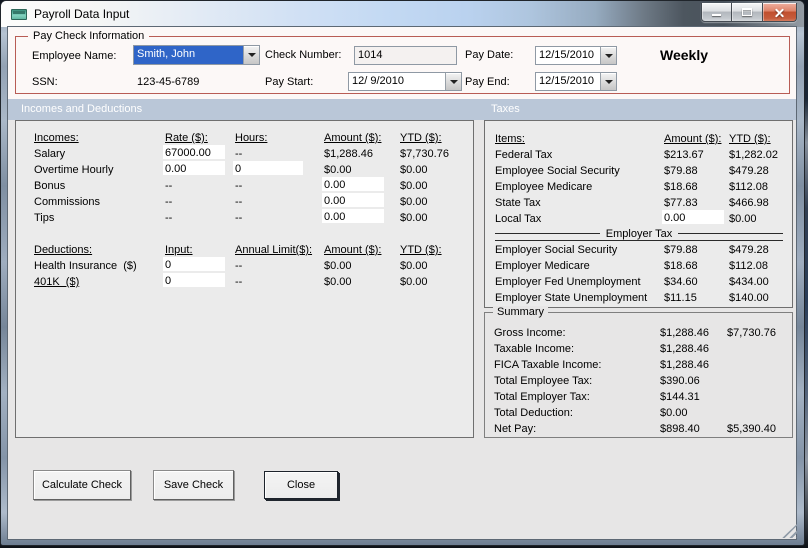 The width and height of the screenshot is (808, 548). Describe the element at coordinates (405, 81) in the screenshot. I see `pay-start-picker: 12/ 9/2010` at that location.